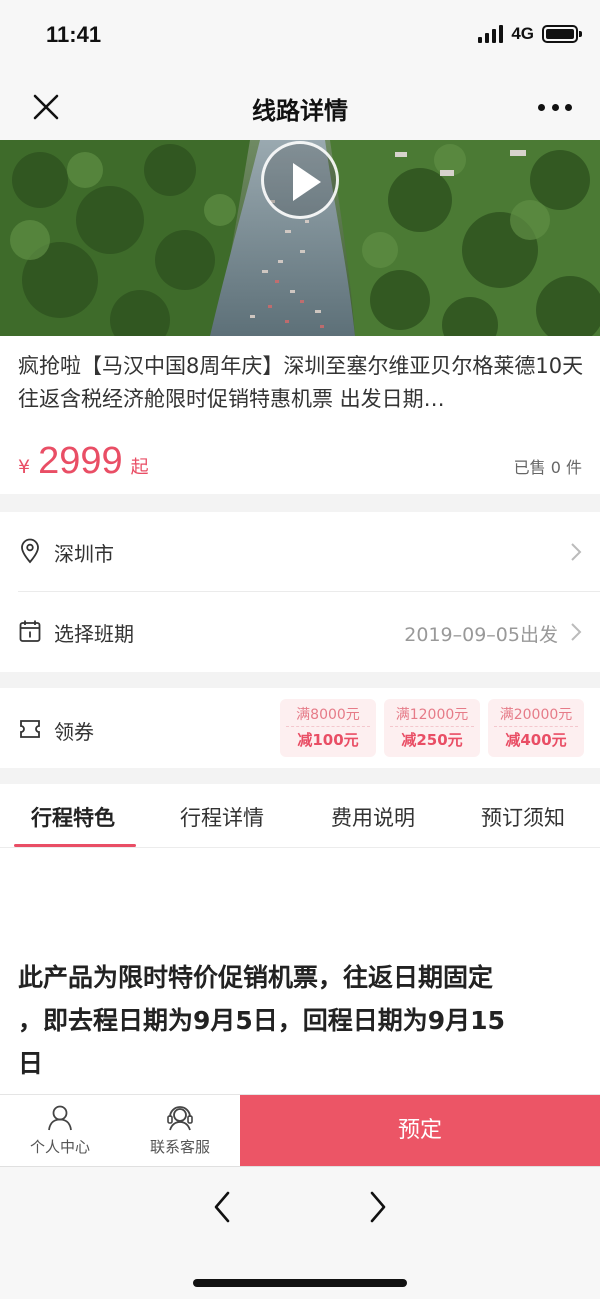 This screenshot has height=1299, width=600. I want to click on customer-service-button: 联系客服, so click(180, 1131).